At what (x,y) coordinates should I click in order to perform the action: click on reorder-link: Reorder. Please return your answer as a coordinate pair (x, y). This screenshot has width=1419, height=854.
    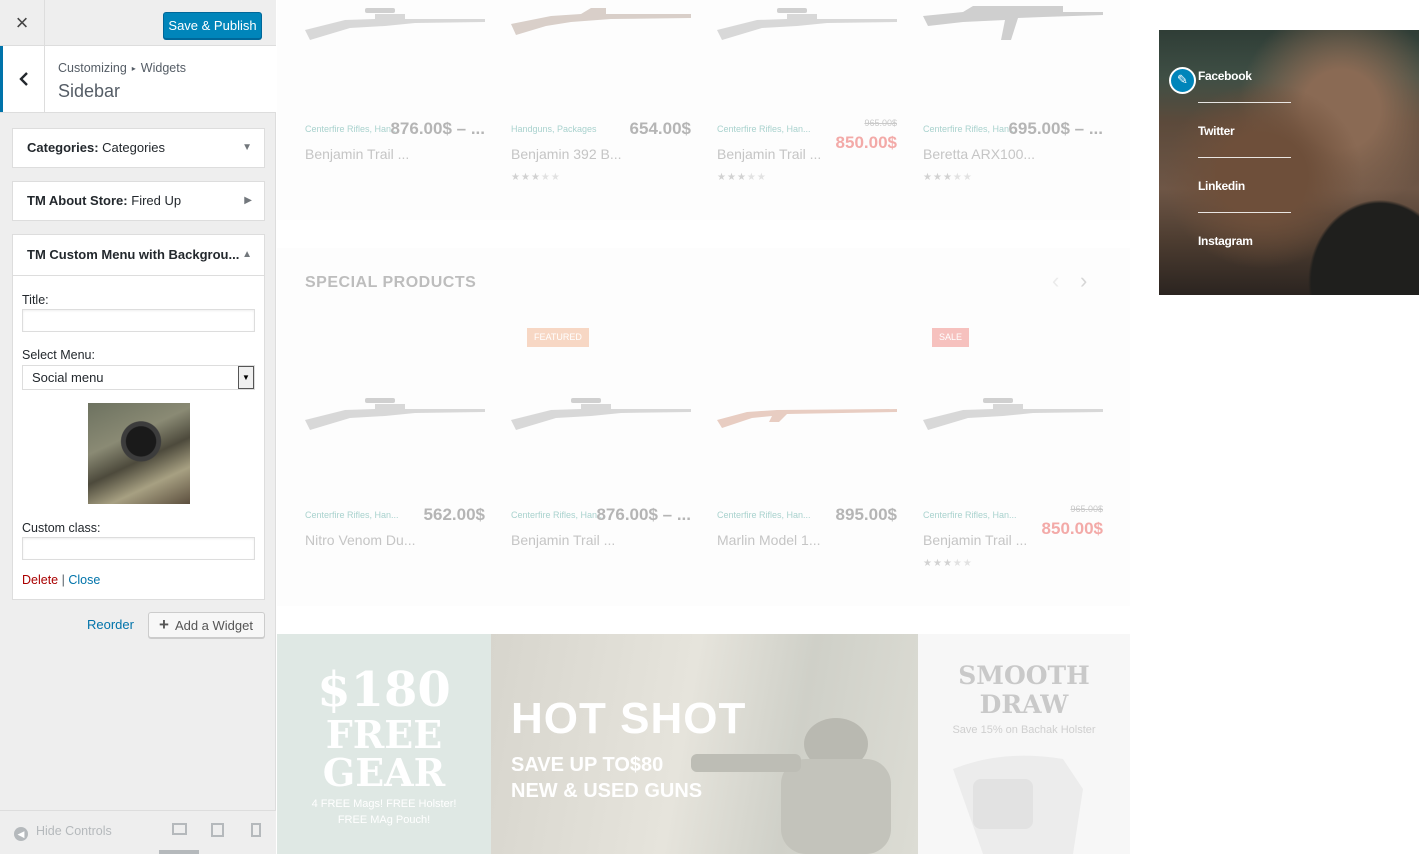
    Looking at the image, I should click on (110, 624).